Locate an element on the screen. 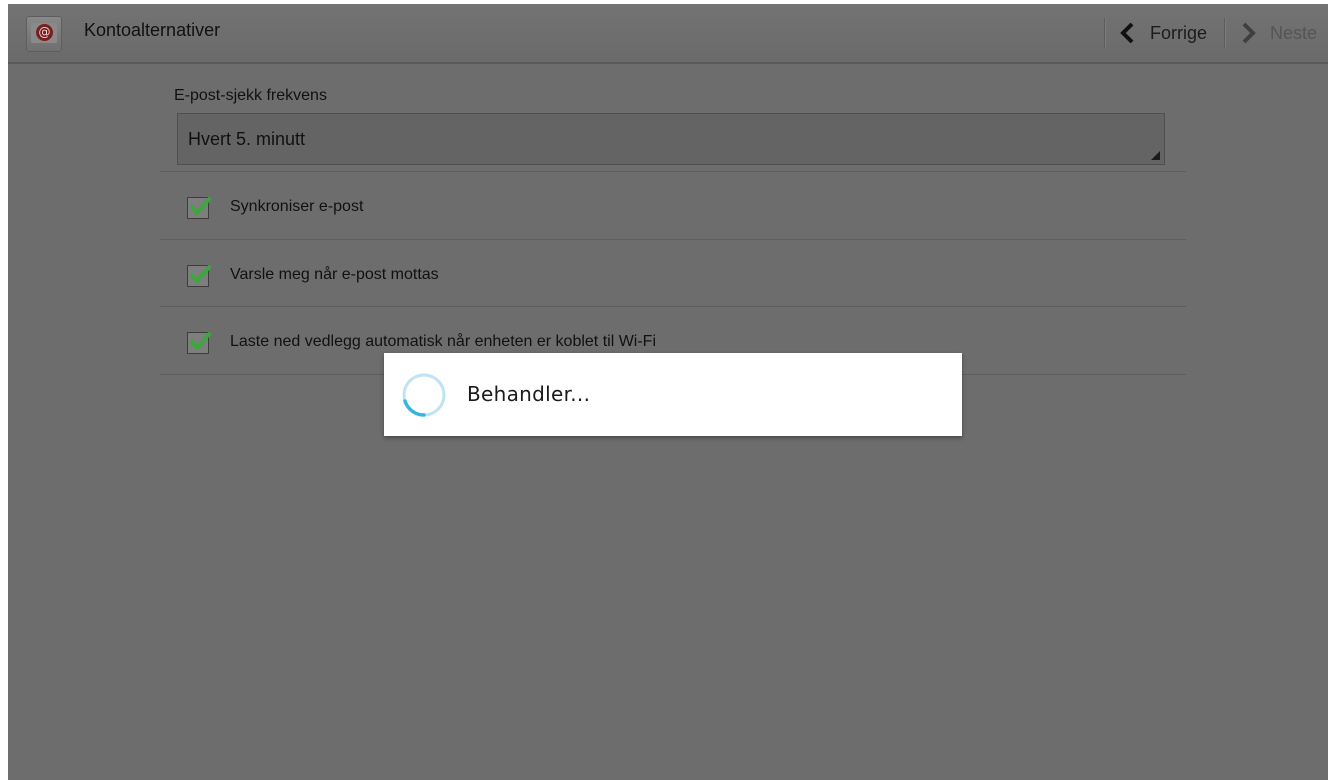  at-sign-icon: @ is located at coordinates (44, 32).